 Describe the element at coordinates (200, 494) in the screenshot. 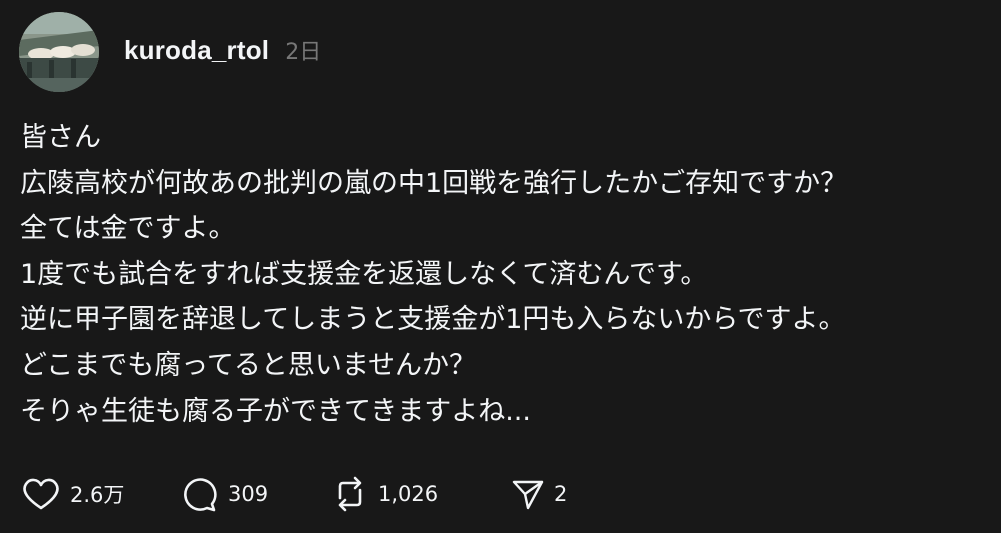

I see `speech-bubble-icon` at that location.